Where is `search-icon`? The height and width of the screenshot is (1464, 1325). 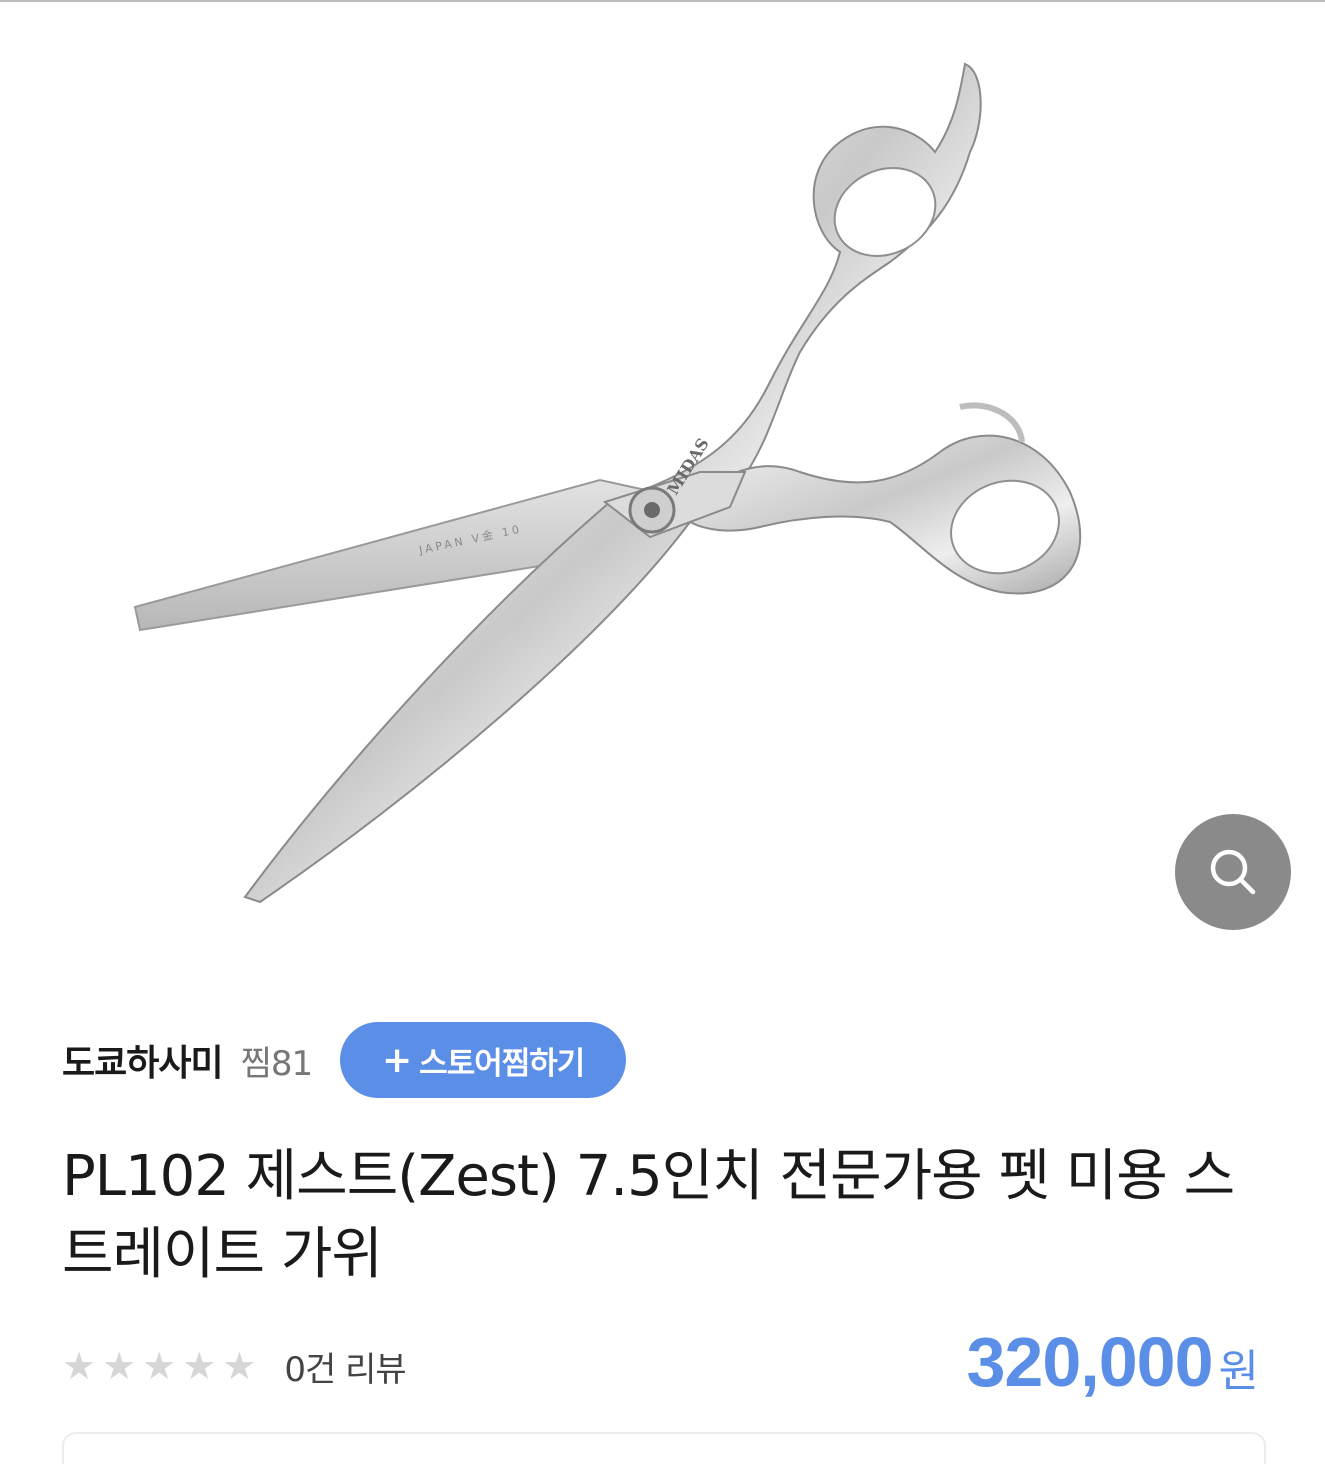
search-icon is located at coordinates (1233, 872).